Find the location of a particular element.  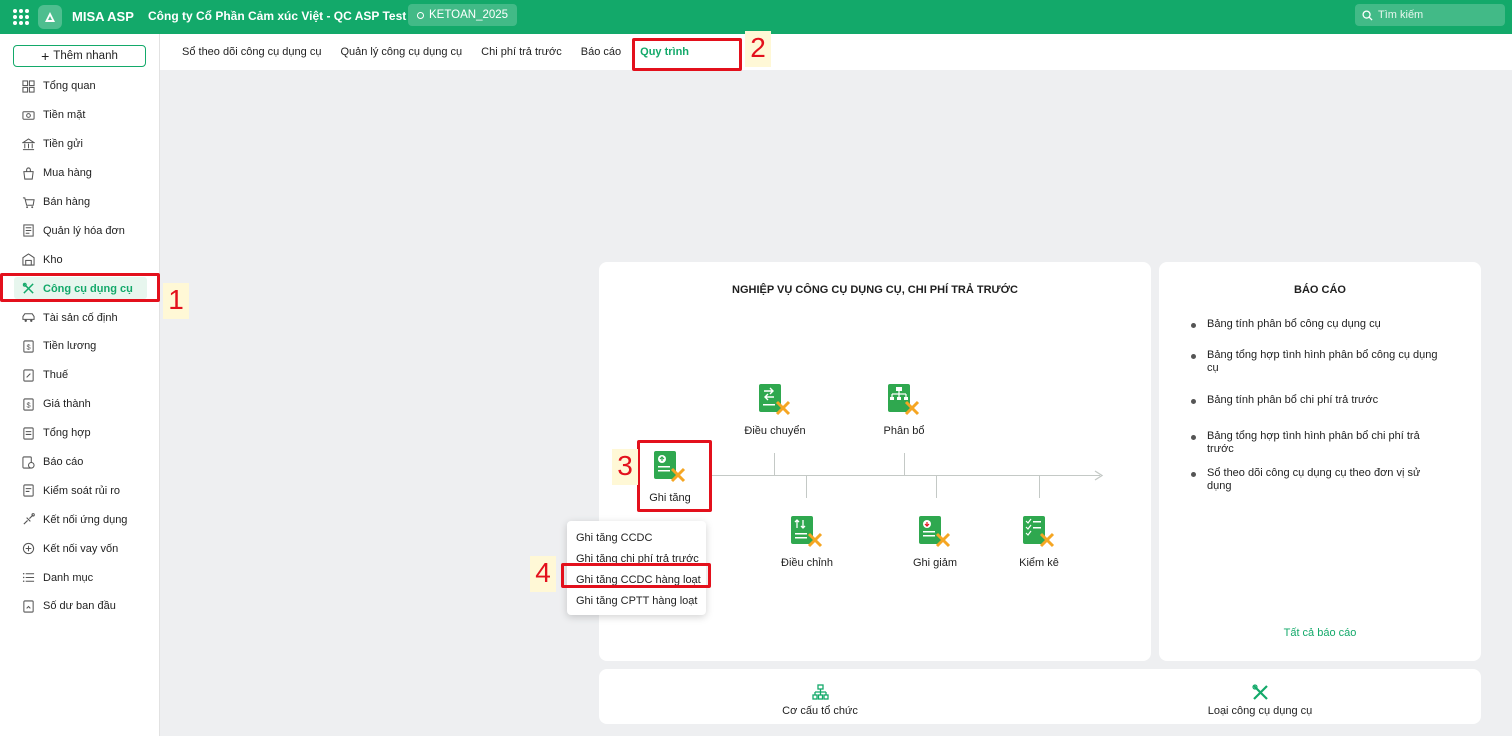

report-item: Bảng tính phân bổ chi phí trả trước is located at coordinates (1318, 400).